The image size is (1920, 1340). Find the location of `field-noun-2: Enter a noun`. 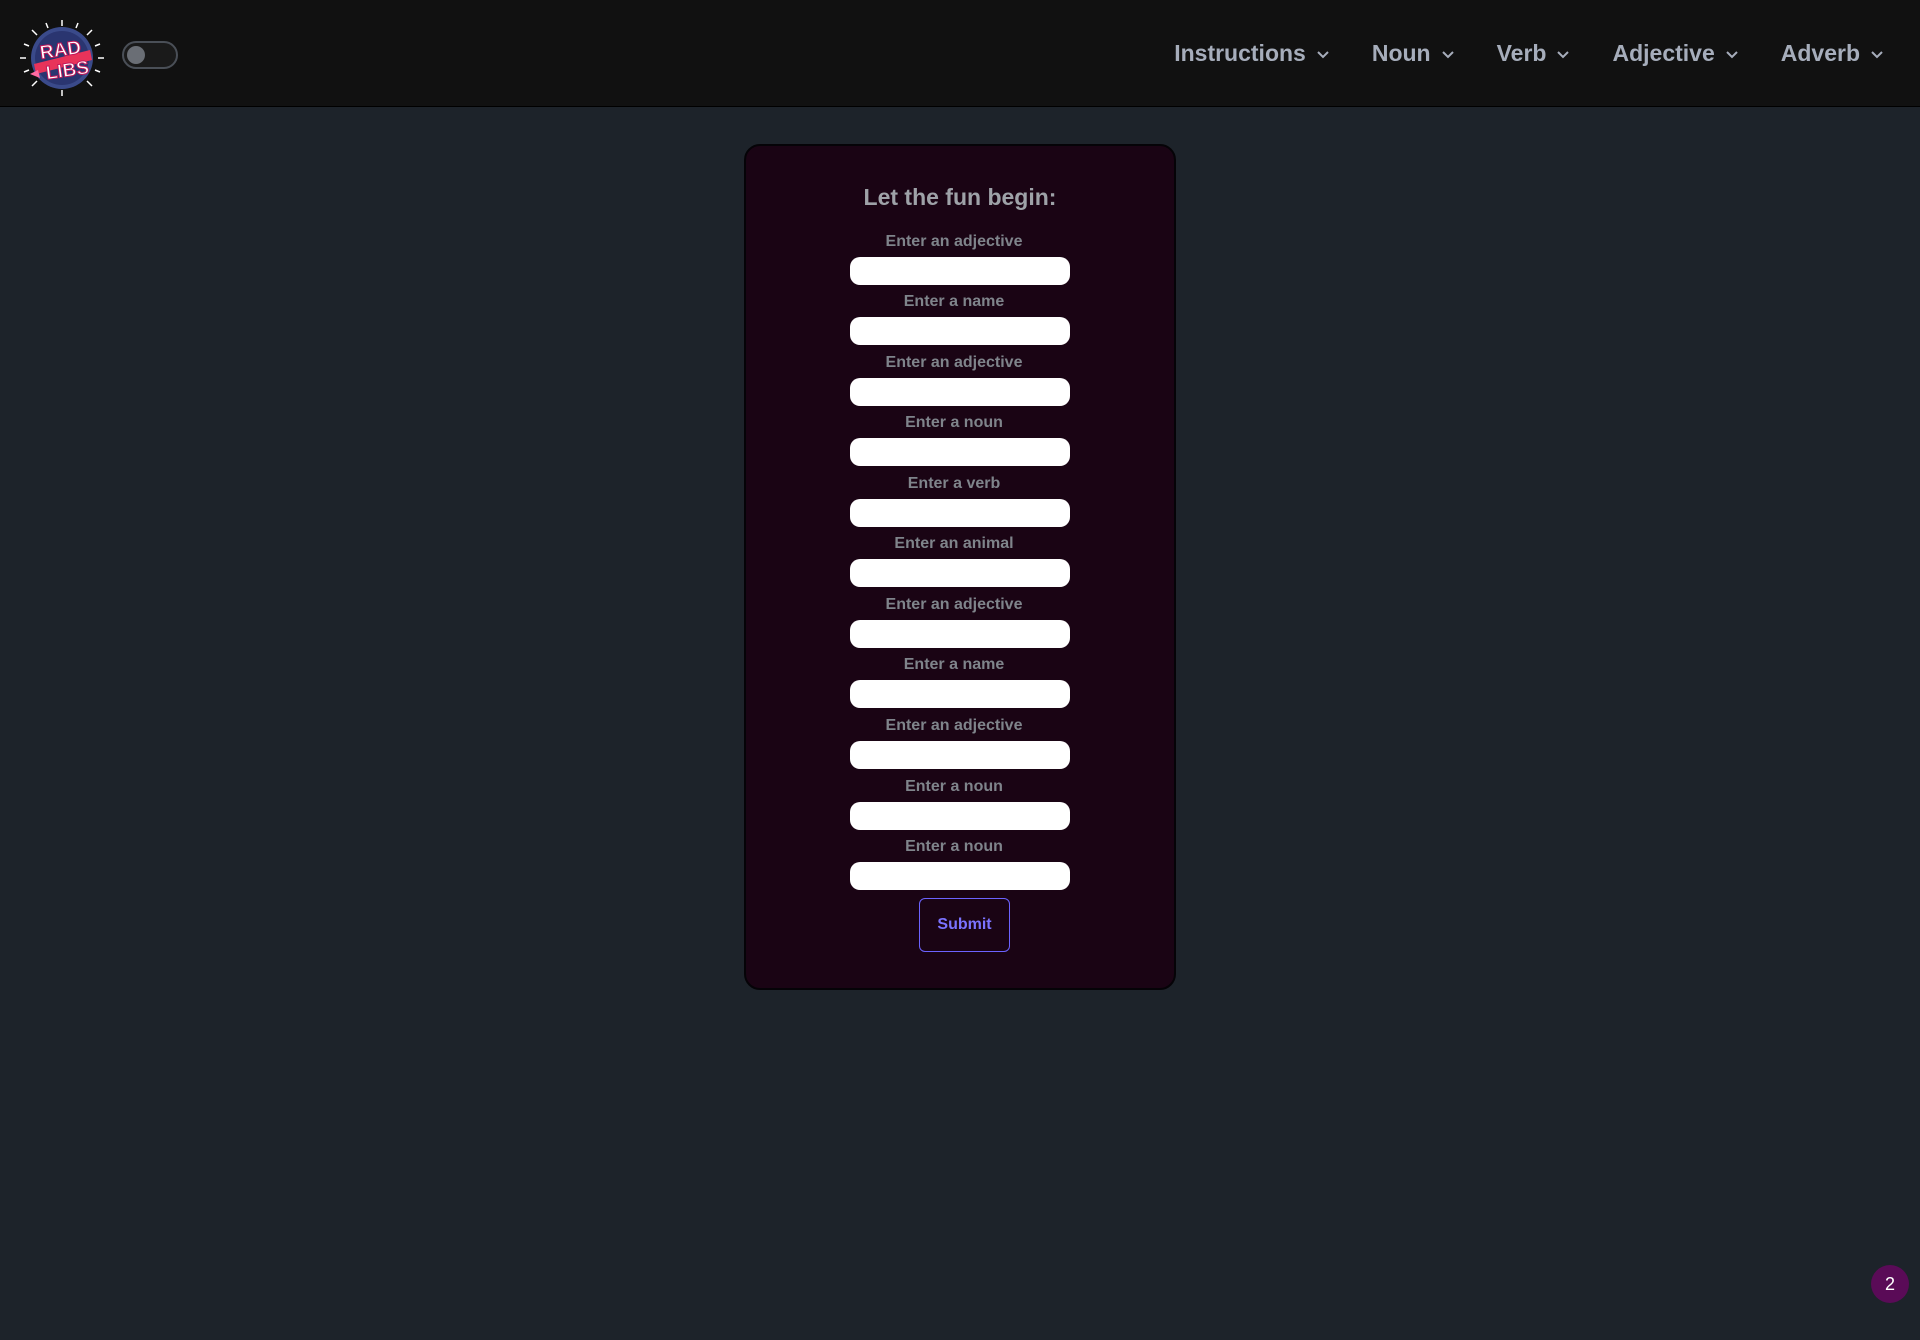

field-noun-2: Enter a noun is located at coordinates (960, 803).